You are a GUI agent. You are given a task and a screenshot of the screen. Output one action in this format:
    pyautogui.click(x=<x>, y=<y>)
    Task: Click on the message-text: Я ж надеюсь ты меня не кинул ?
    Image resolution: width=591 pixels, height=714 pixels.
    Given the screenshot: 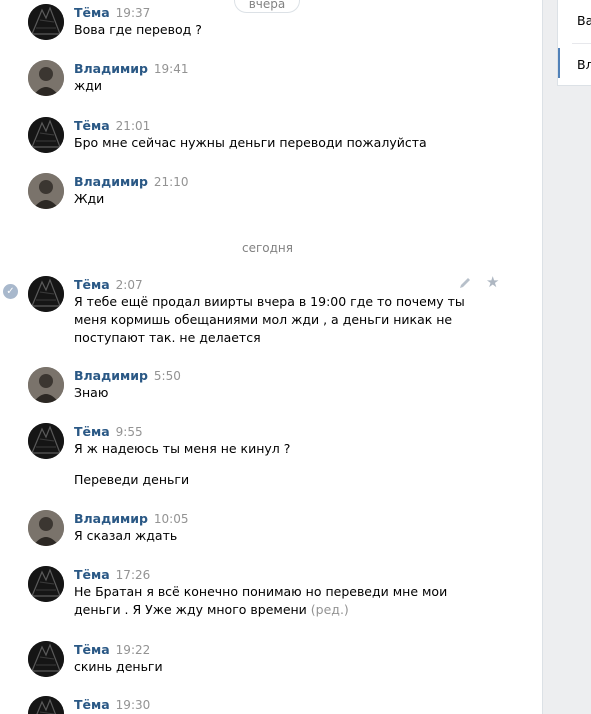 What is the action you would take?
    pyautogui.click(x=182, y=448)
    